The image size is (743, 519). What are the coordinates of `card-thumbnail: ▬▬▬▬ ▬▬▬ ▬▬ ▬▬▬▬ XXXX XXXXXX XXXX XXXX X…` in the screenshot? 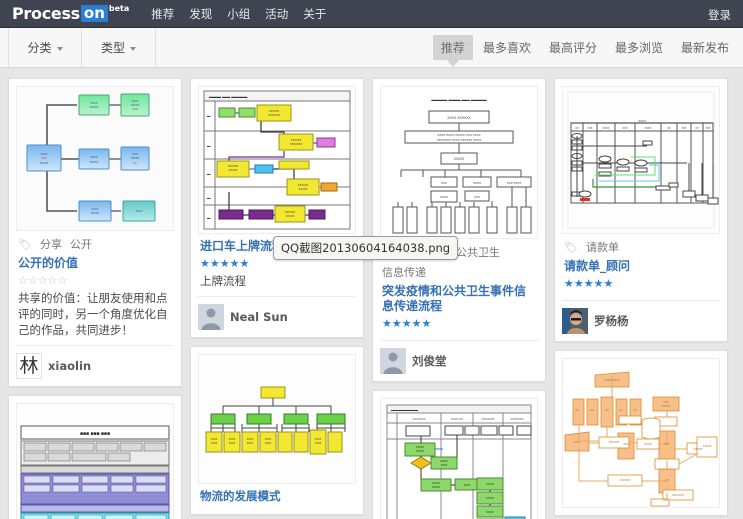 It's located at (459, 162).